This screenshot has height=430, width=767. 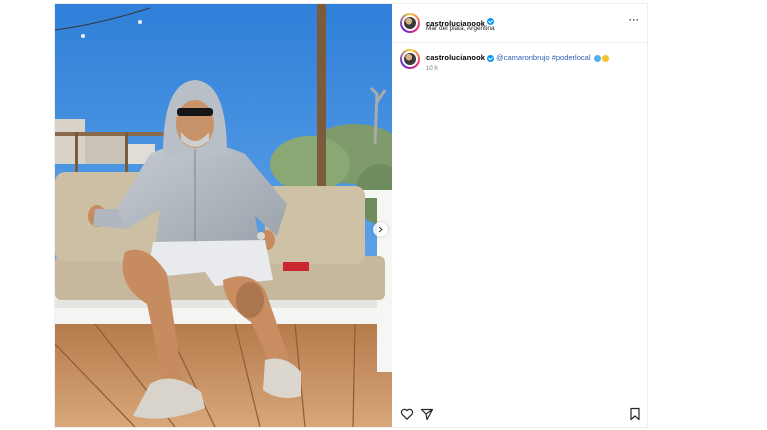 I want to click on caption-mention-link: @camaronbrujo, so click(x=522, y=57).